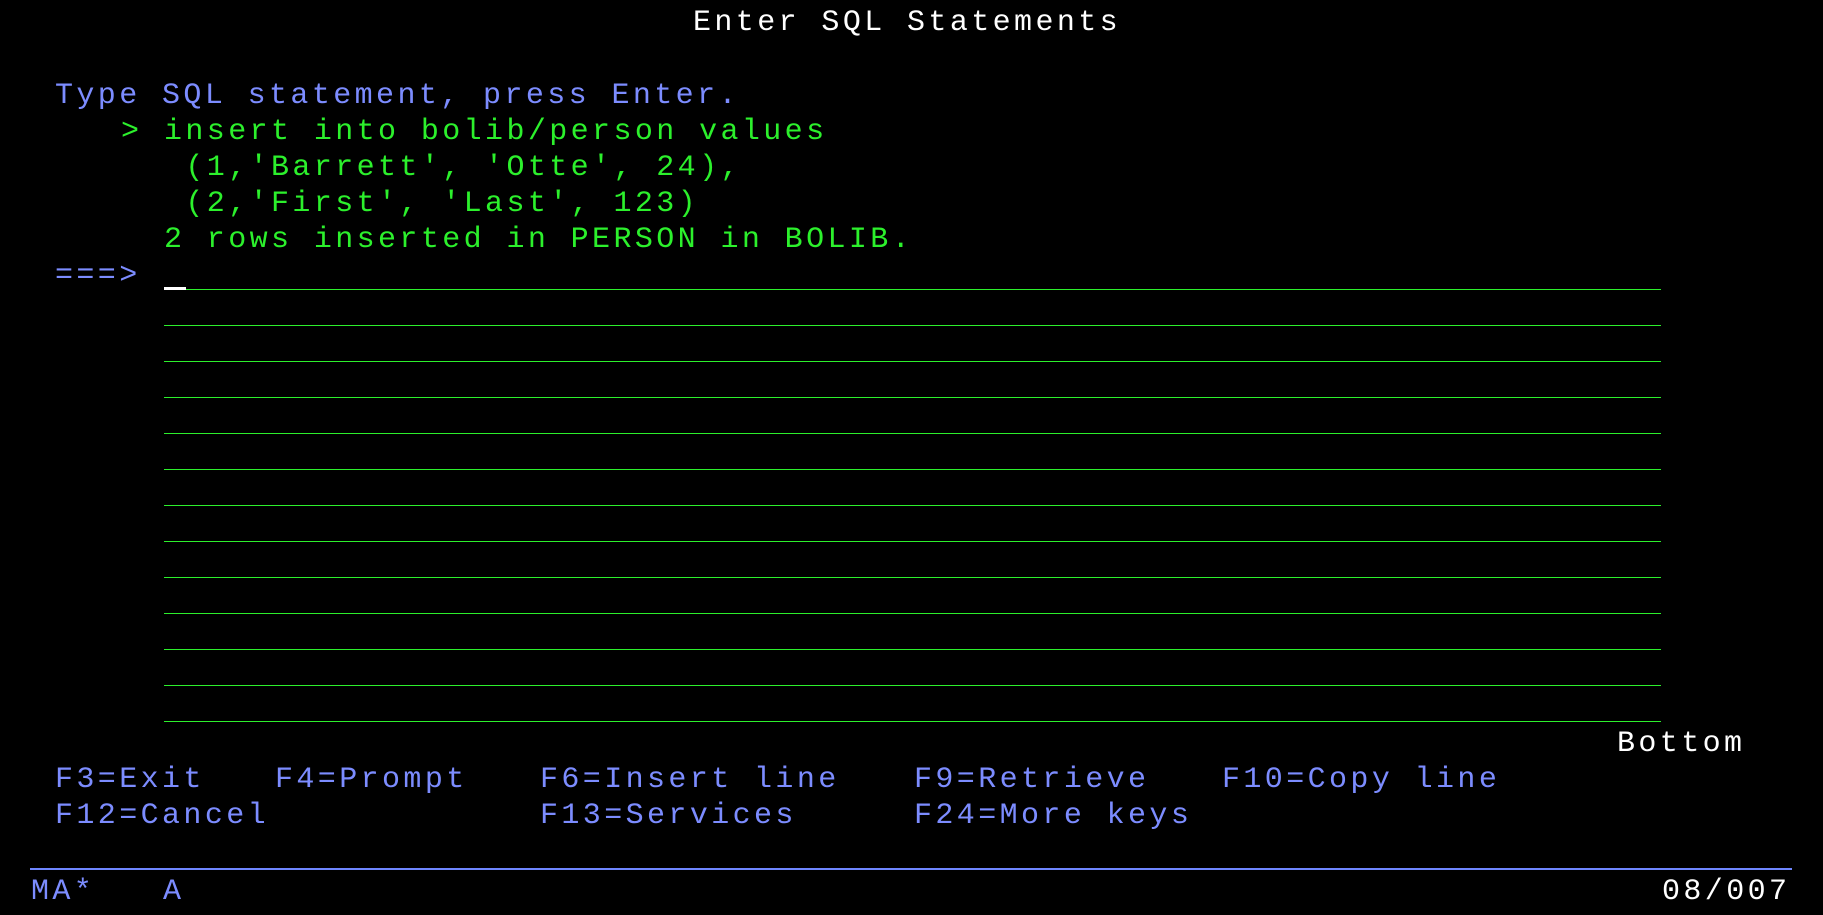  What do you see at coordinates (1726, 892) in the screenshot?
I see `cursor-position: 08/007` at bounding box center [1726, 892].